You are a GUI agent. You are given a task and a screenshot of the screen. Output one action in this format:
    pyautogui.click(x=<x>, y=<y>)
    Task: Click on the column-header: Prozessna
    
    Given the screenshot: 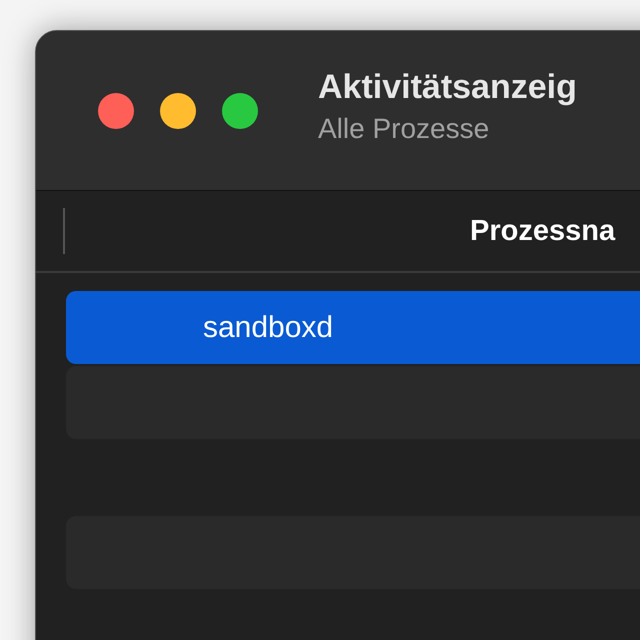 What is the action you would take?
    pyautogui.click(x=543, y=231)
    